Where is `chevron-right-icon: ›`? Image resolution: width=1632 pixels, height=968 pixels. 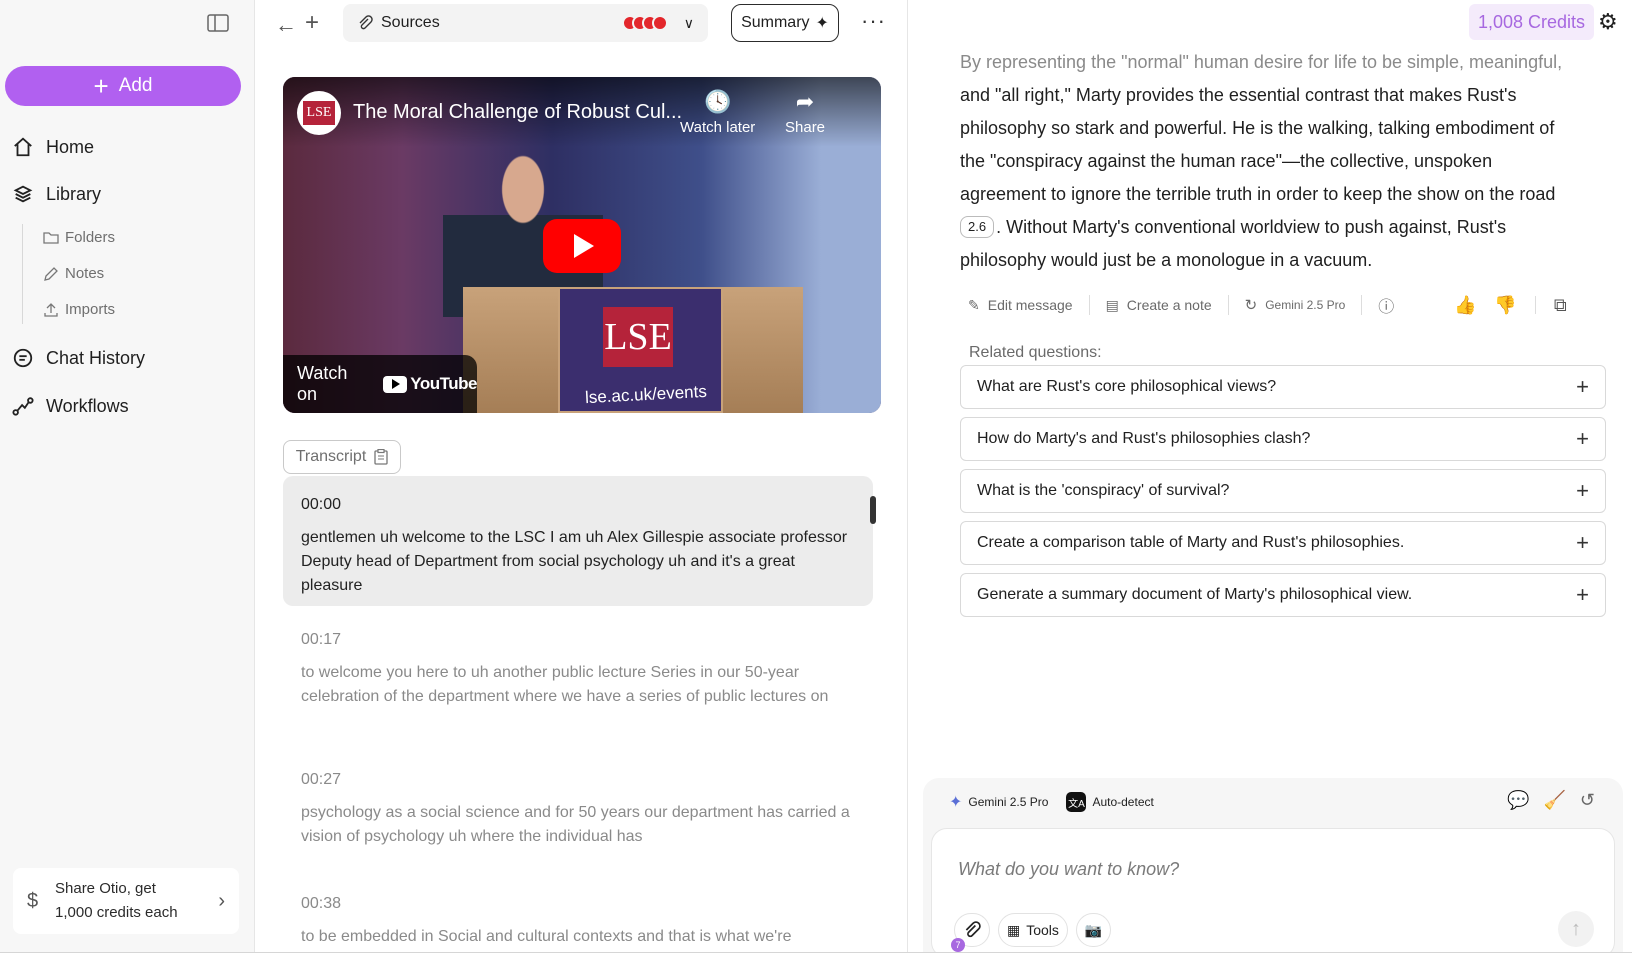
chevron-right-icon: › is located at coordinates (221, 900).